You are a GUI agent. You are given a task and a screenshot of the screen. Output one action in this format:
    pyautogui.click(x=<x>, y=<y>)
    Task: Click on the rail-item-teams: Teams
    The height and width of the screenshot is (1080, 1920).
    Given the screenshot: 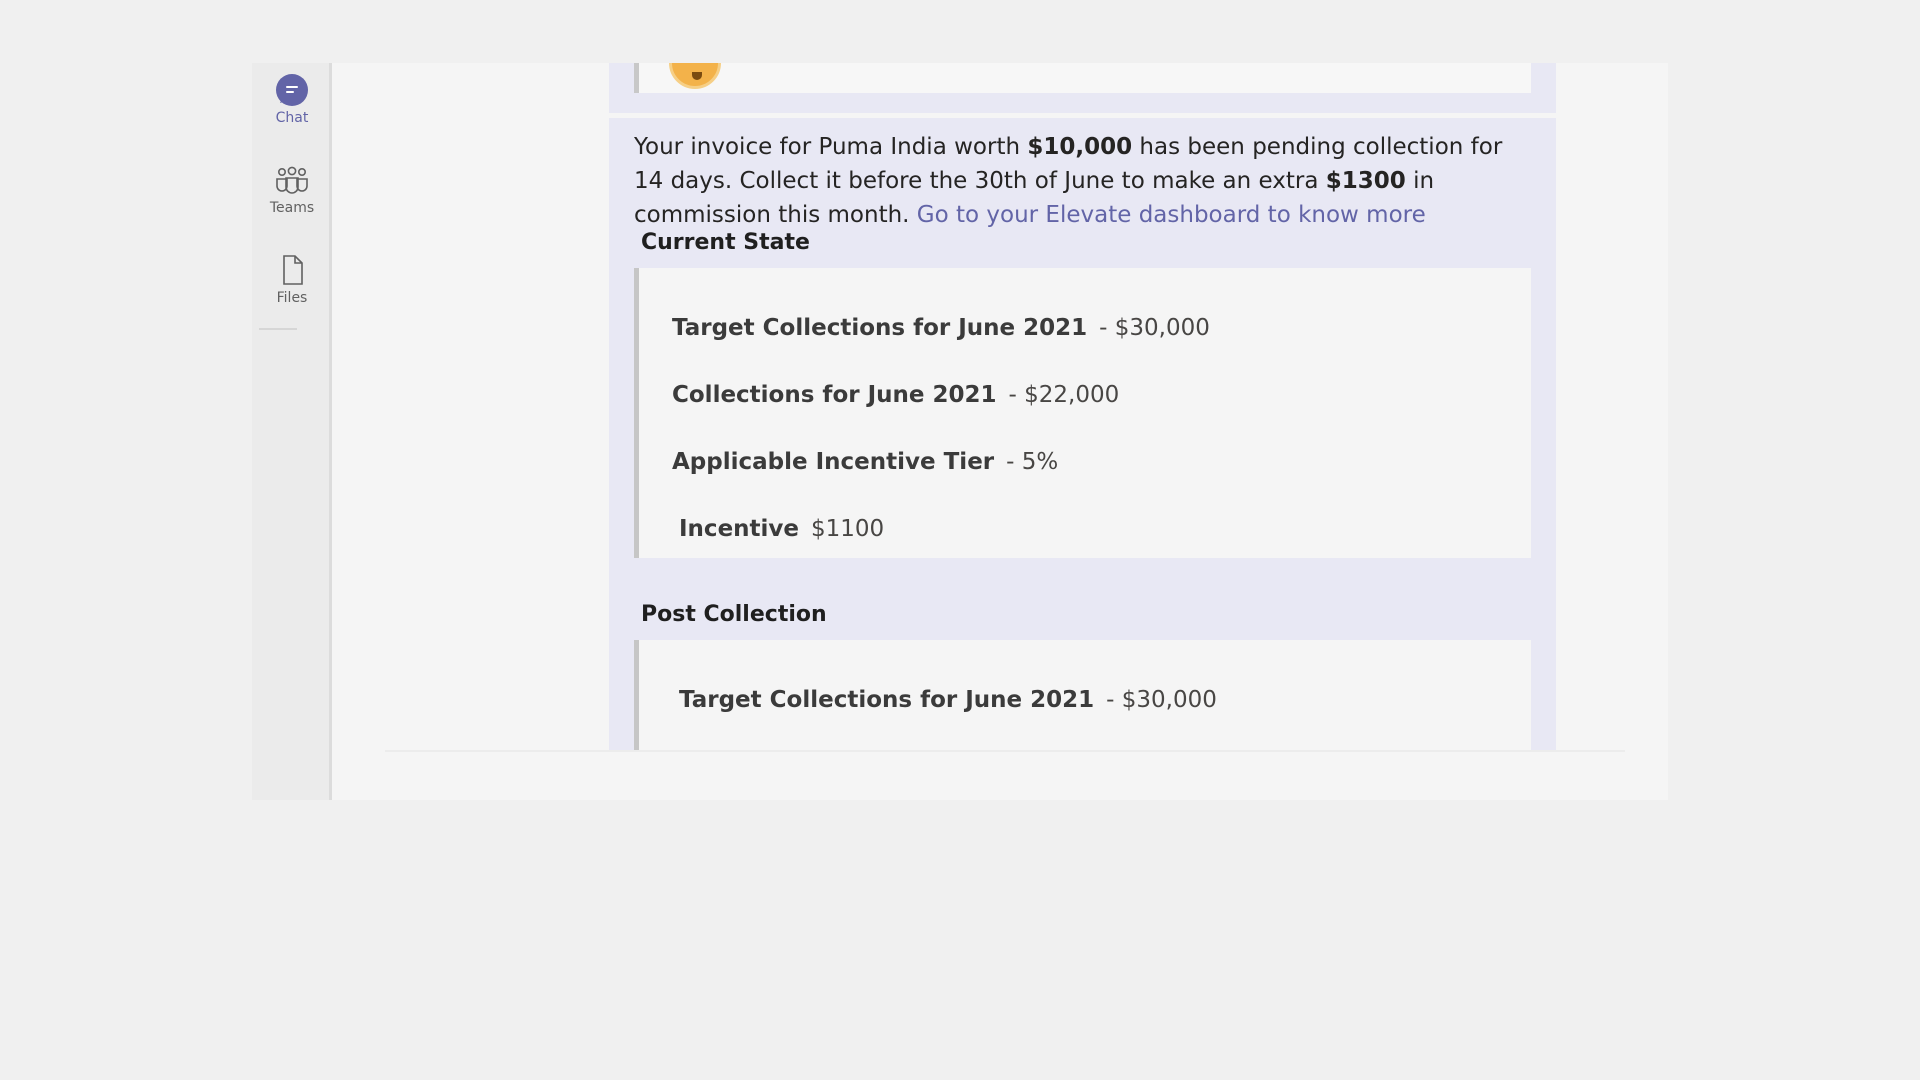 What is the action you would take?
    pyautogui.click(x=292, y=189)
    